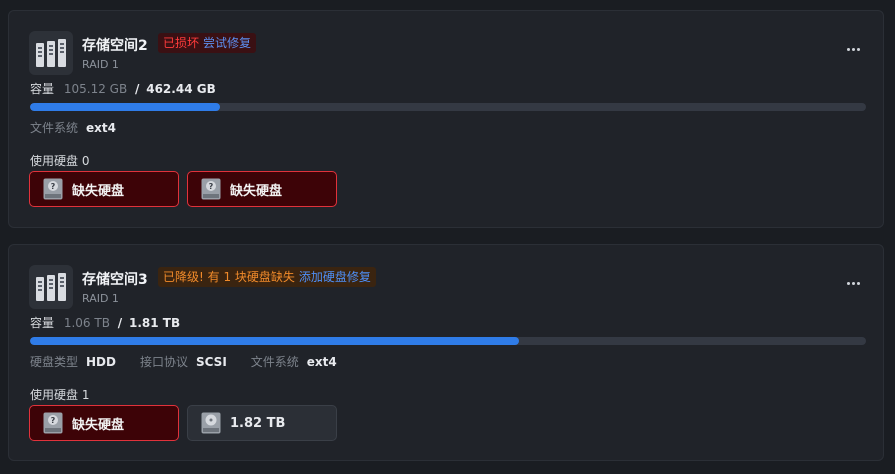 The image size is (895, 474). What do you see at coordinates (115, 46) in the screenshot?
I see `pool-title: 存储空间2` at bounding box center [115, 46].